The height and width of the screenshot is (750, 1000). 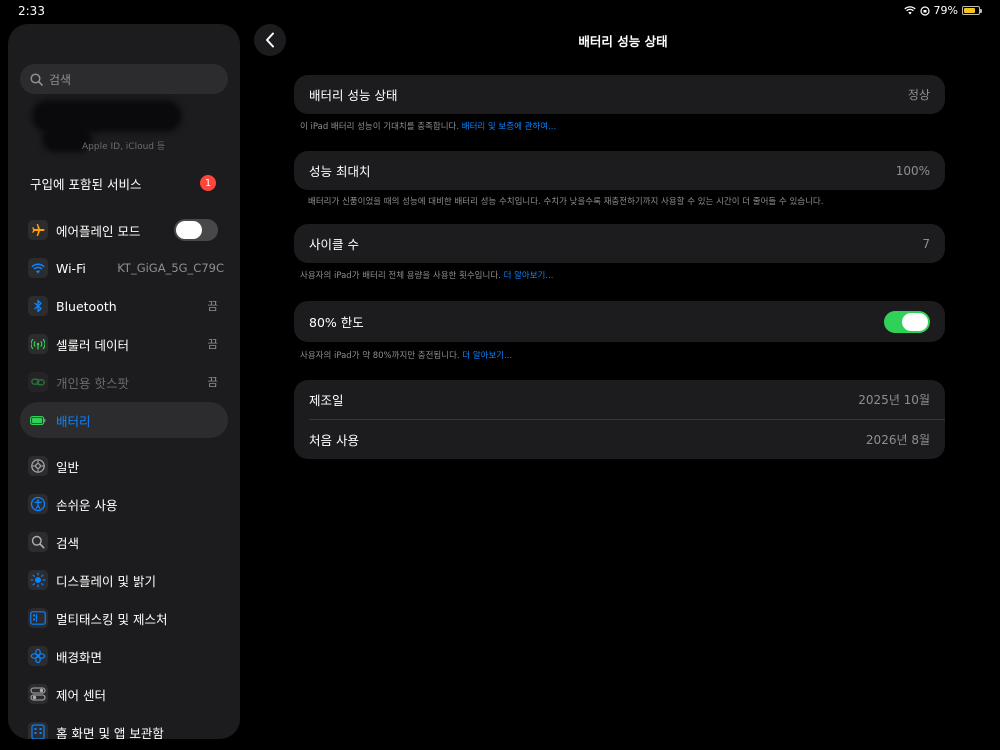 I want to click on home-screen-icon, so click(x=38, y=730).